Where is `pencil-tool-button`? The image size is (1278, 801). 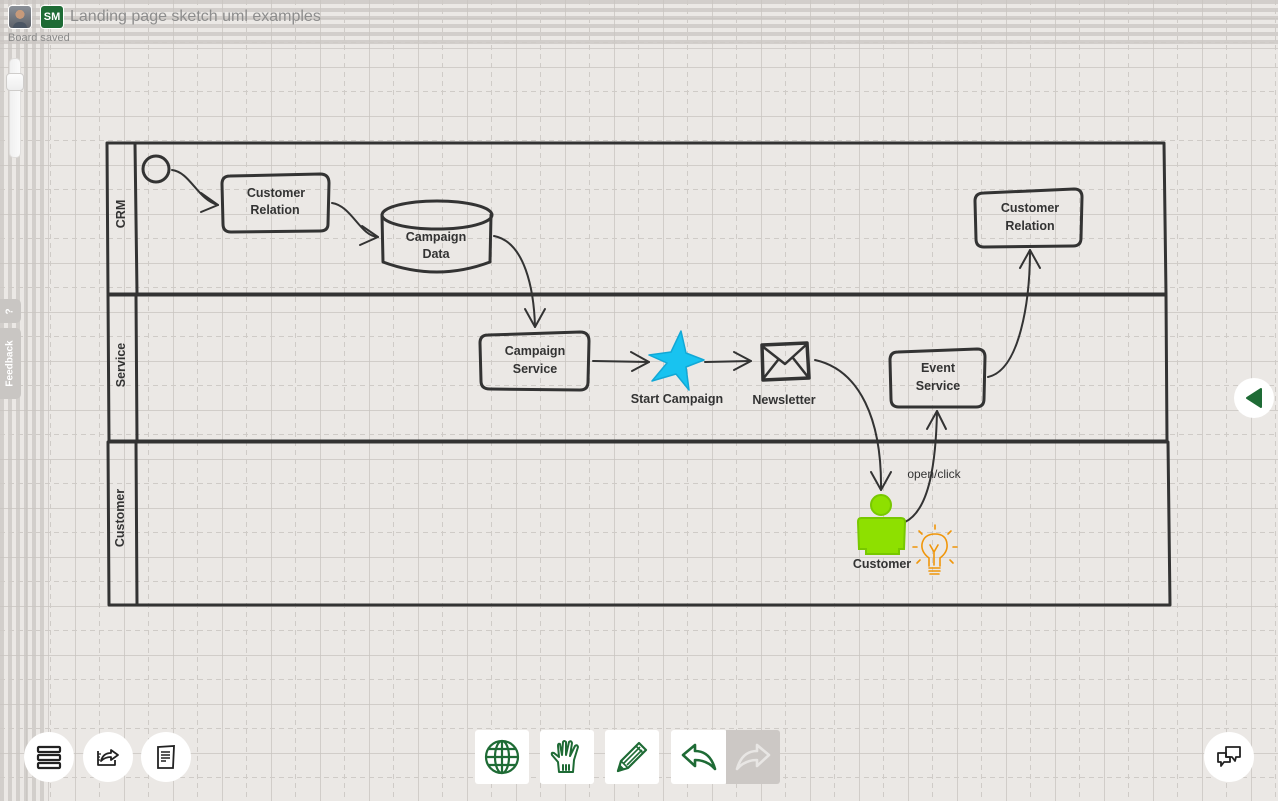 pencil-tool-button is located at coordinates (632, 757).